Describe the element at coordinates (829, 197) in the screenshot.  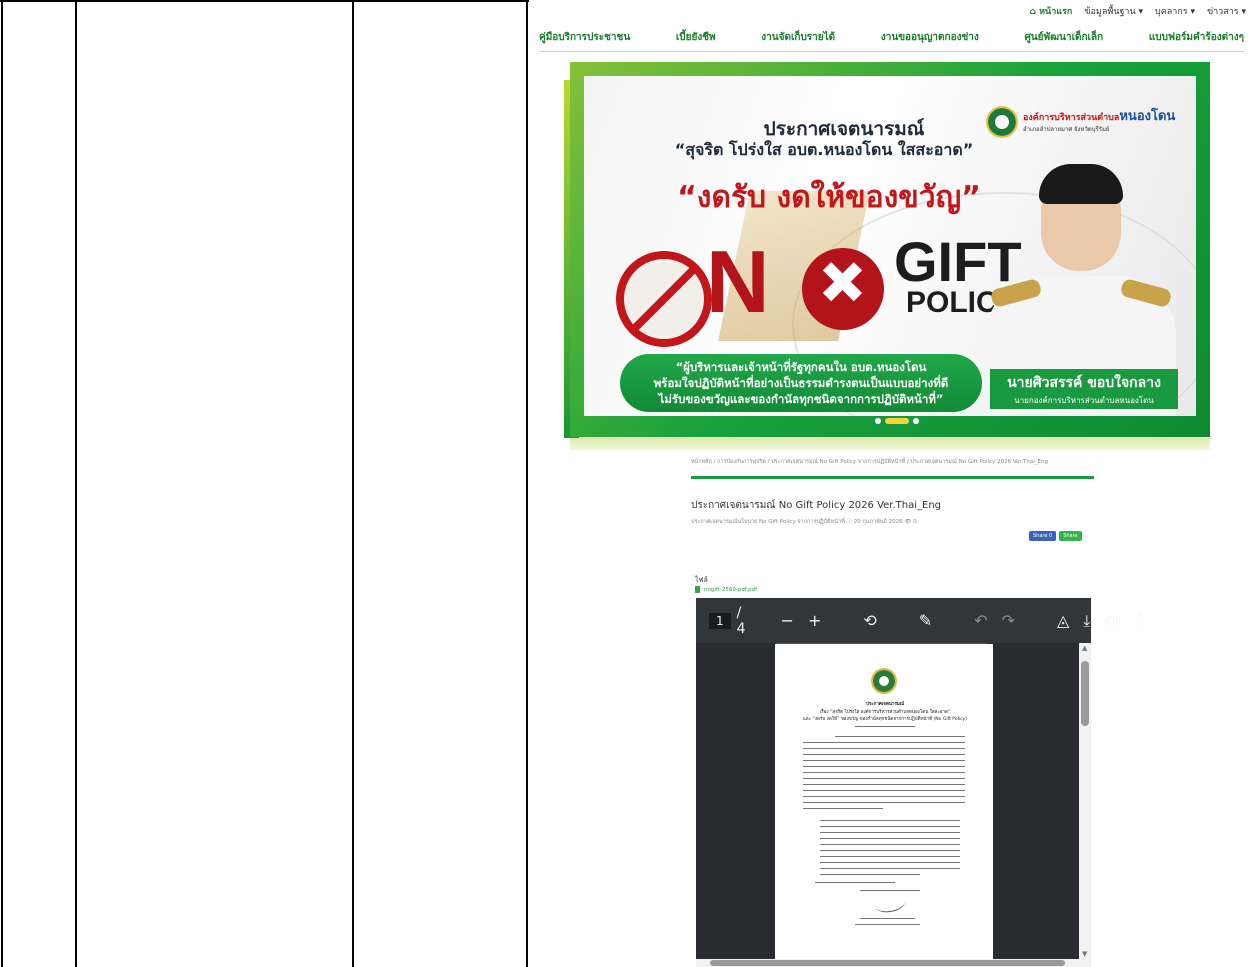
I see `banner-headline: “งดรับ งดให้ของขวัญ”` at that location.